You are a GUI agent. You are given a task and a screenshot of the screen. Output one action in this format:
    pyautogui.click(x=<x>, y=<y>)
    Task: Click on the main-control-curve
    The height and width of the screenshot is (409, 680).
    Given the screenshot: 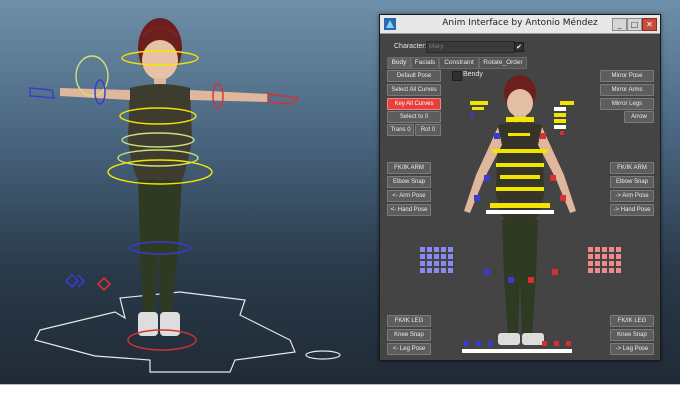 What is the action you would take?
    pyautogui.click(x=187, y=332)
    